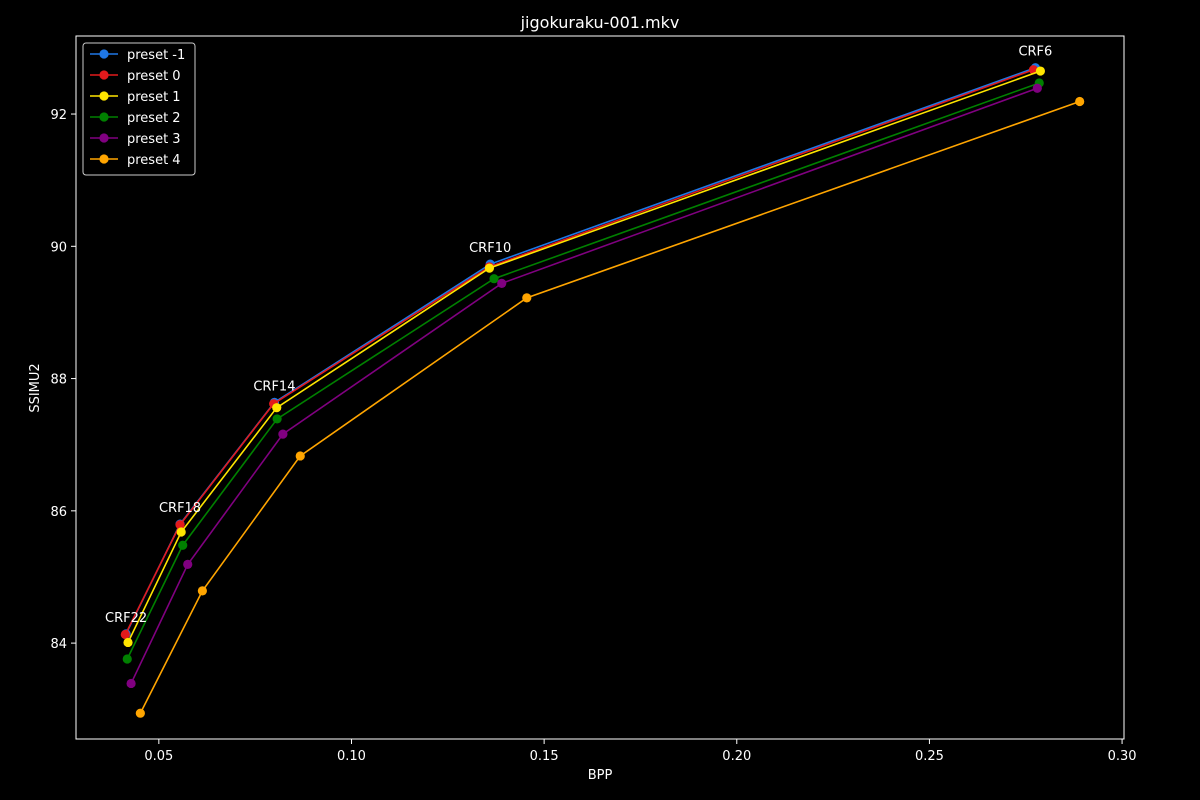 The width and height of the screenshot is (1200, 800). Describe the element at coordinates (600, 22) in the screenshot. I see `chart-title: jigokuraku-001.mkv` at that location.